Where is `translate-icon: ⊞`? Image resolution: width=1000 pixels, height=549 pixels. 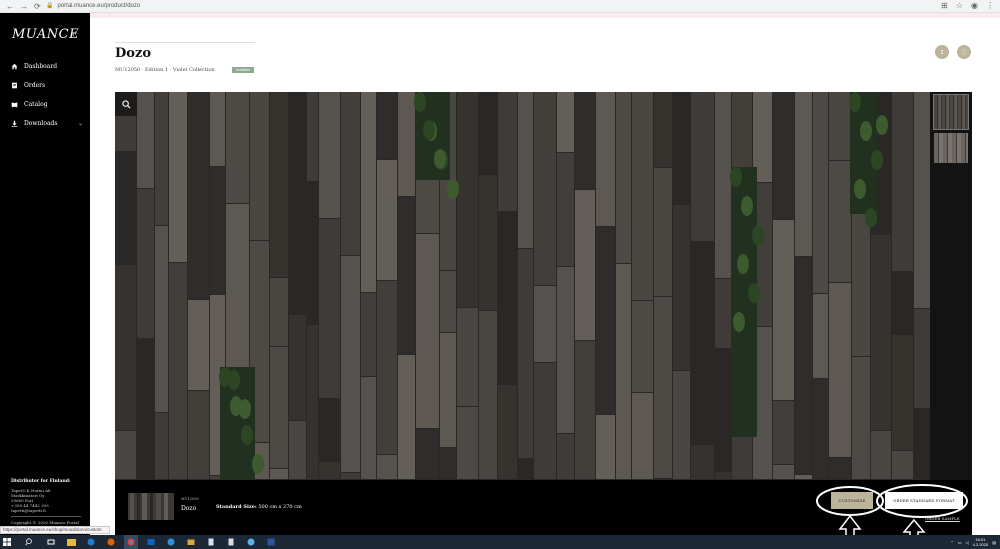 translate-icon: ⊞ is located at coordinates (944, 5).